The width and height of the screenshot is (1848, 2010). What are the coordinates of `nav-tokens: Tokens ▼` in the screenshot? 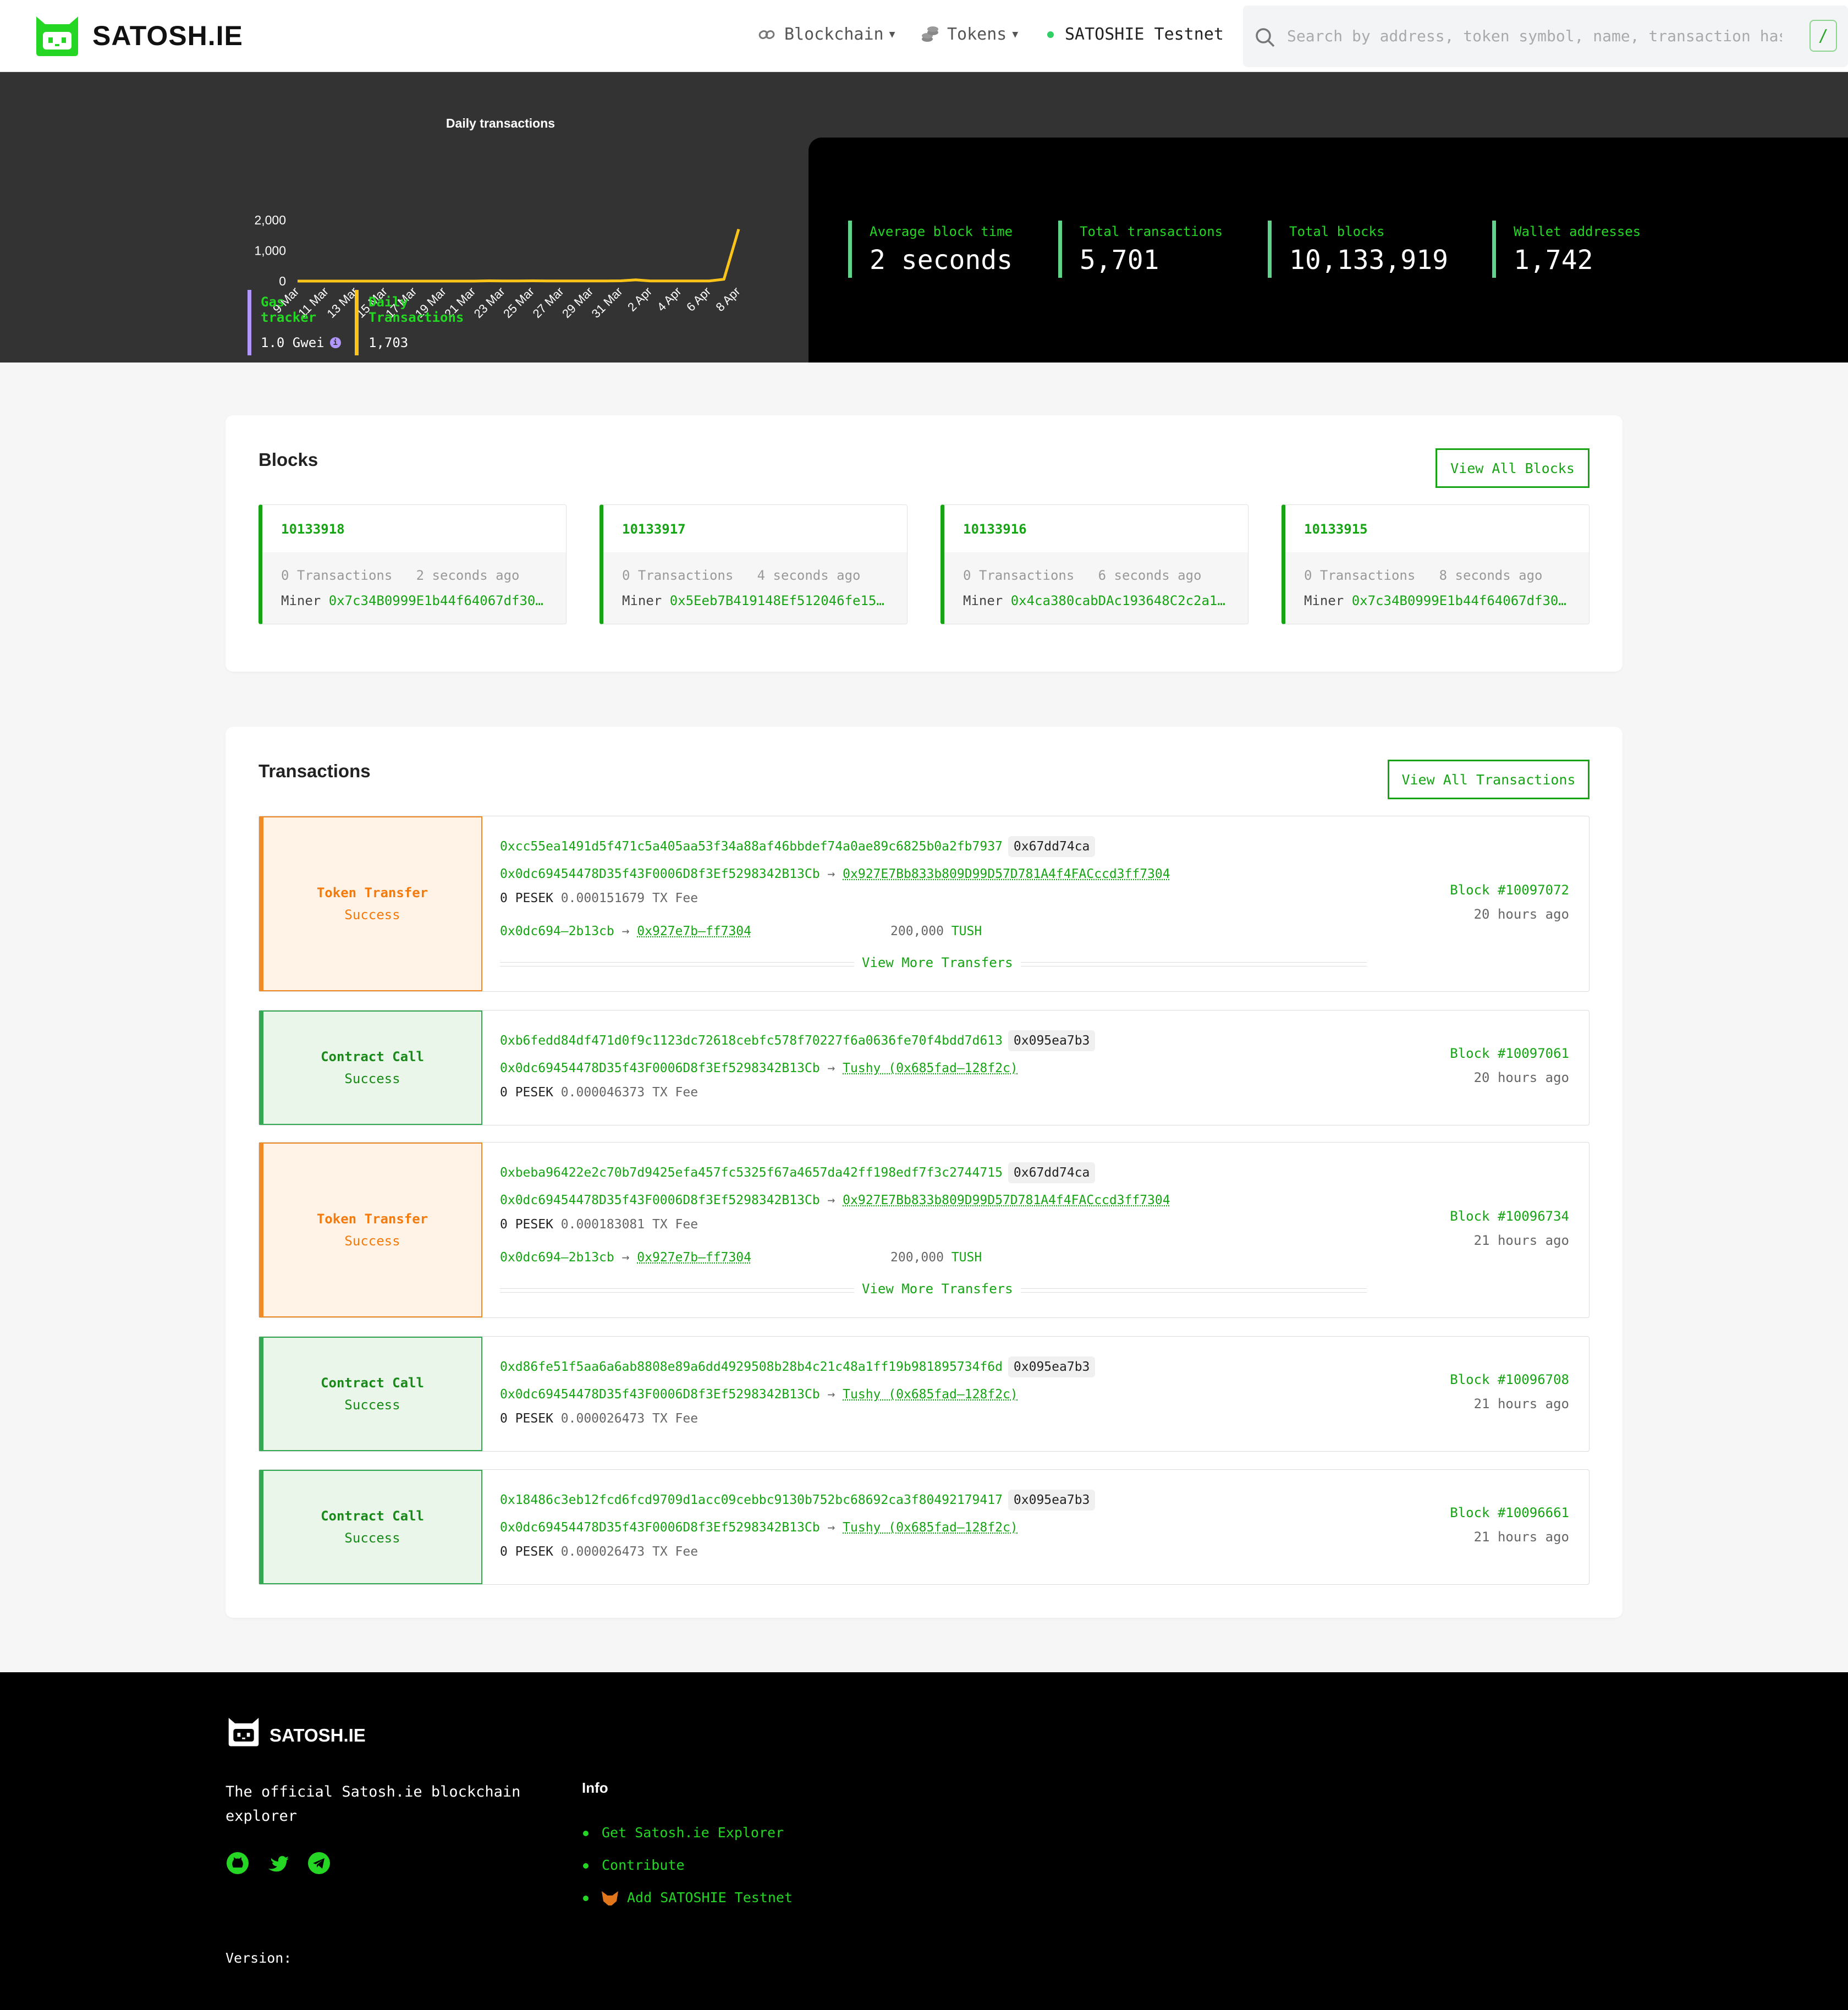 It's located at (970, 34).